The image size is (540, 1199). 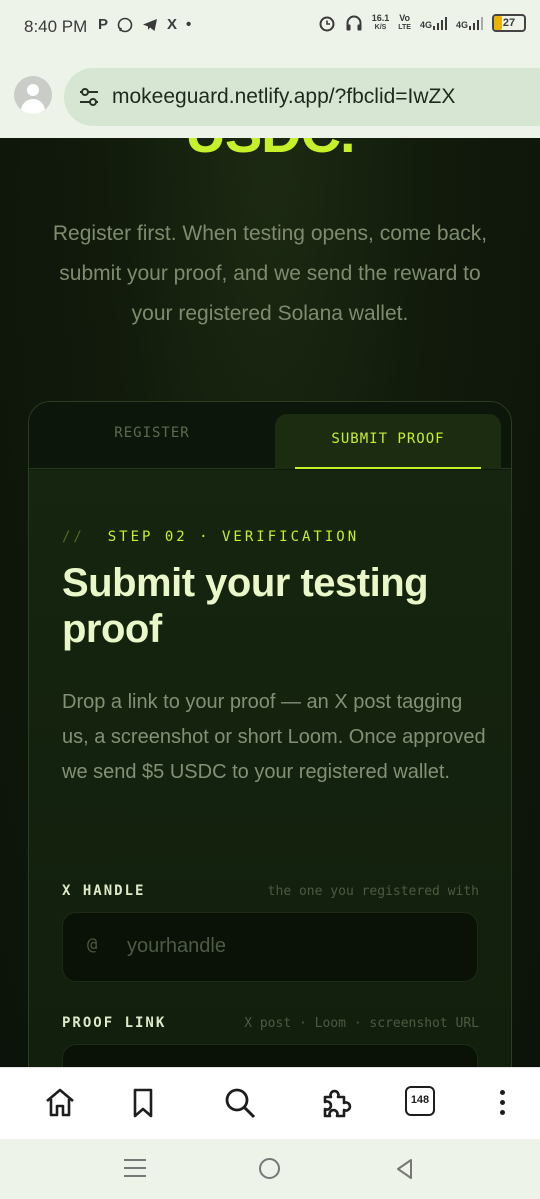 I want to click on active-tab-indicator, so click(x=388, y=468).